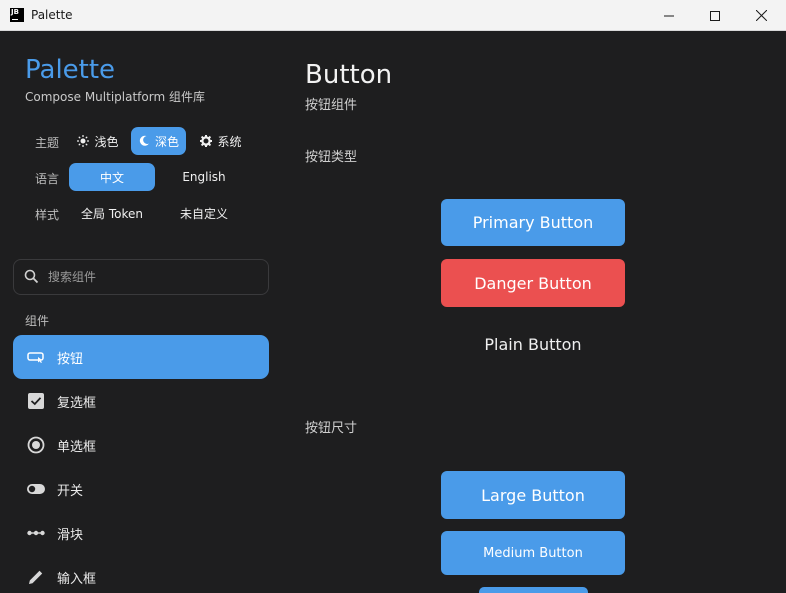  Describe the element at coordinates (331, 157) in the screenshot. I see `button-types-title: 按钮类型` at that location.